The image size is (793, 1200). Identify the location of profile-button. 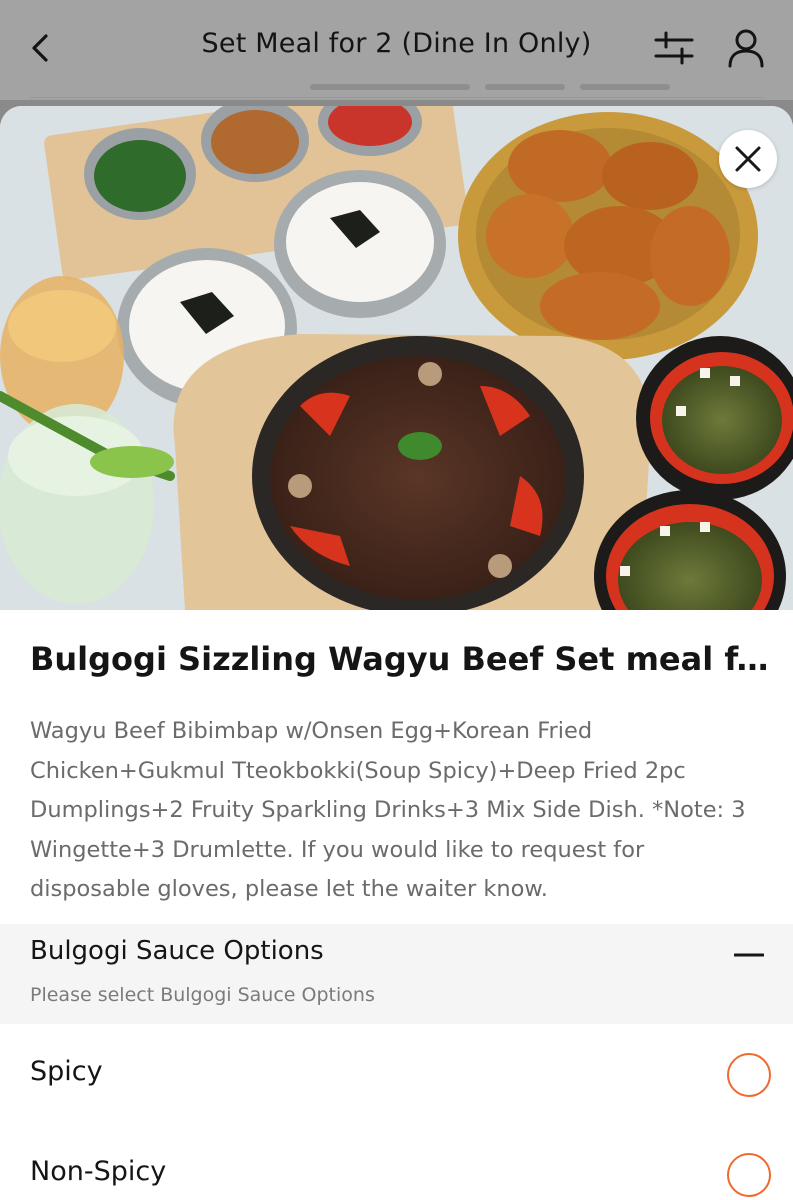
(746, 48).